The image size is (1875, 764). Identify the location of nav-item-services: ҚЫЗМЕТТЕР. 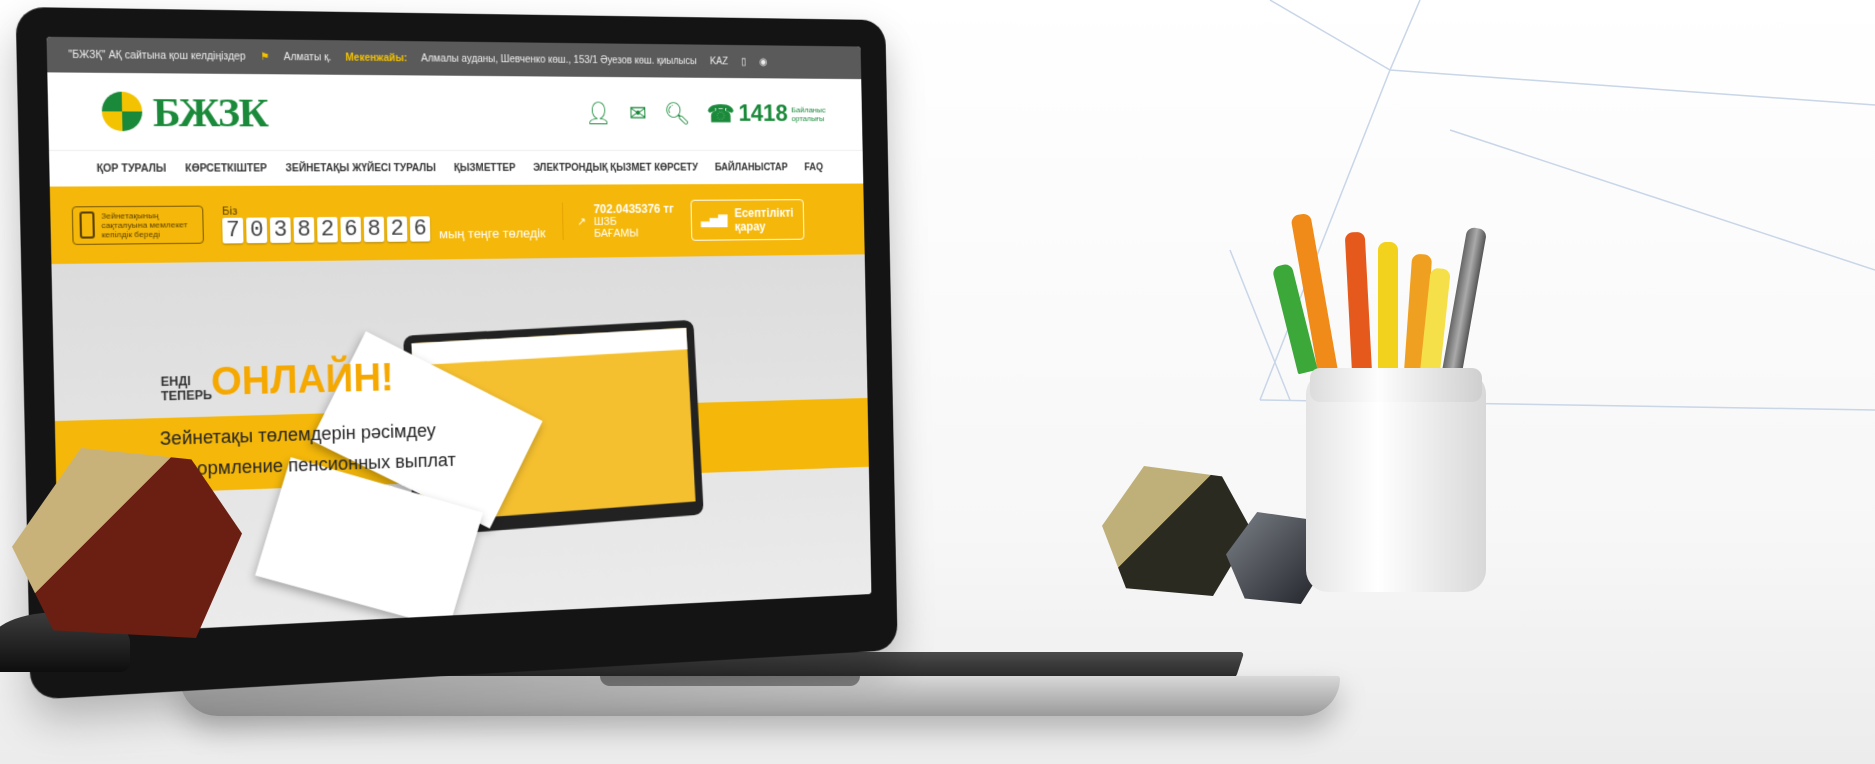
(485, 167).